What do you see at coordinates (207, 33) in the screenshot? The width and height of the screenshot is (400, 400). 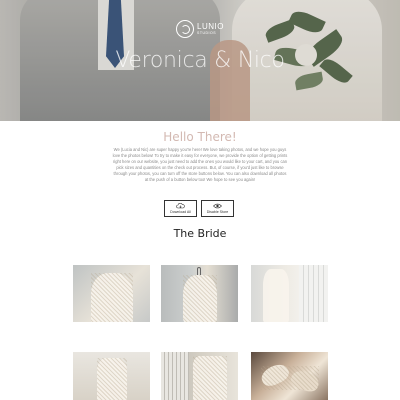 I see `logo-subtitle: STUDIOS` at bounding box center [207, 33].